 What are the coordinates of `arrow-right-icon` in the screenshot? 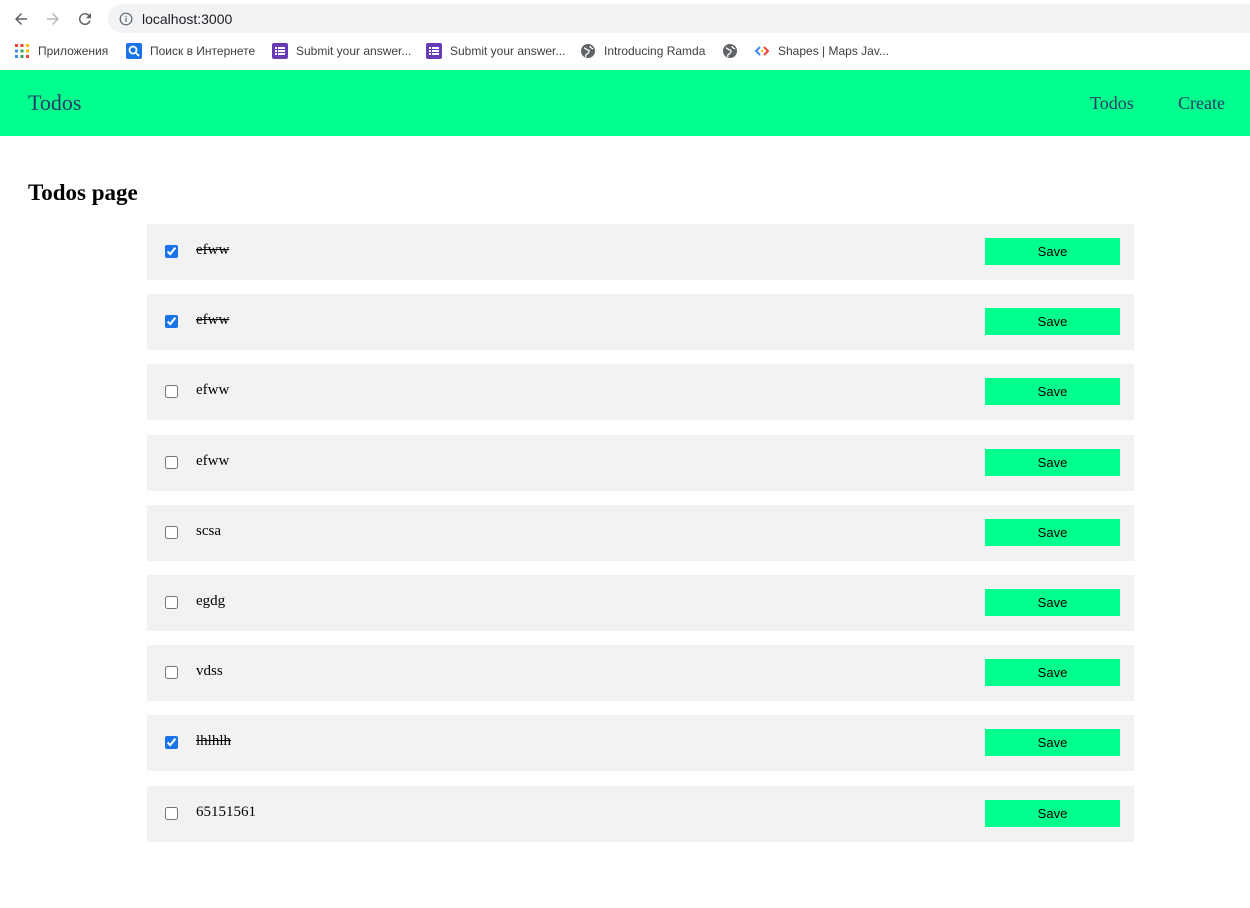 It's located at (53, 19).